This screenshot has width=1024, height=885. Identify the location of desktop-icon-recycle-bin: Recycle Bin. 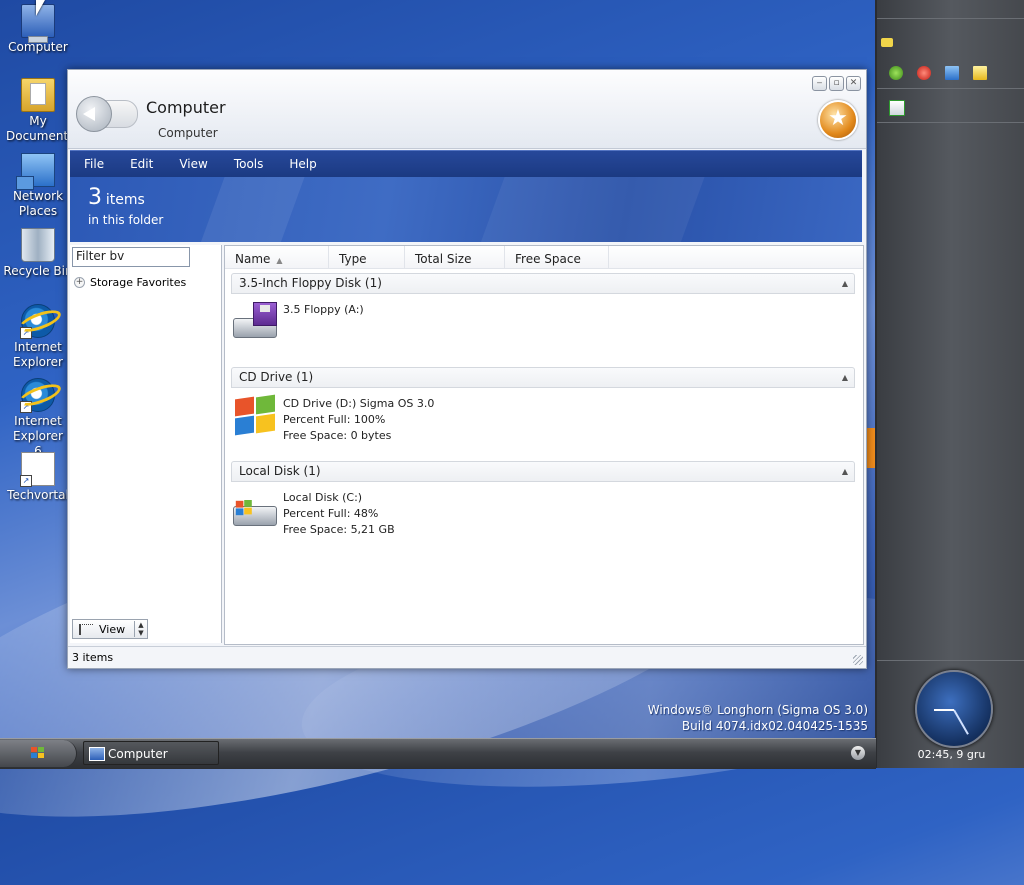
(38, 253).